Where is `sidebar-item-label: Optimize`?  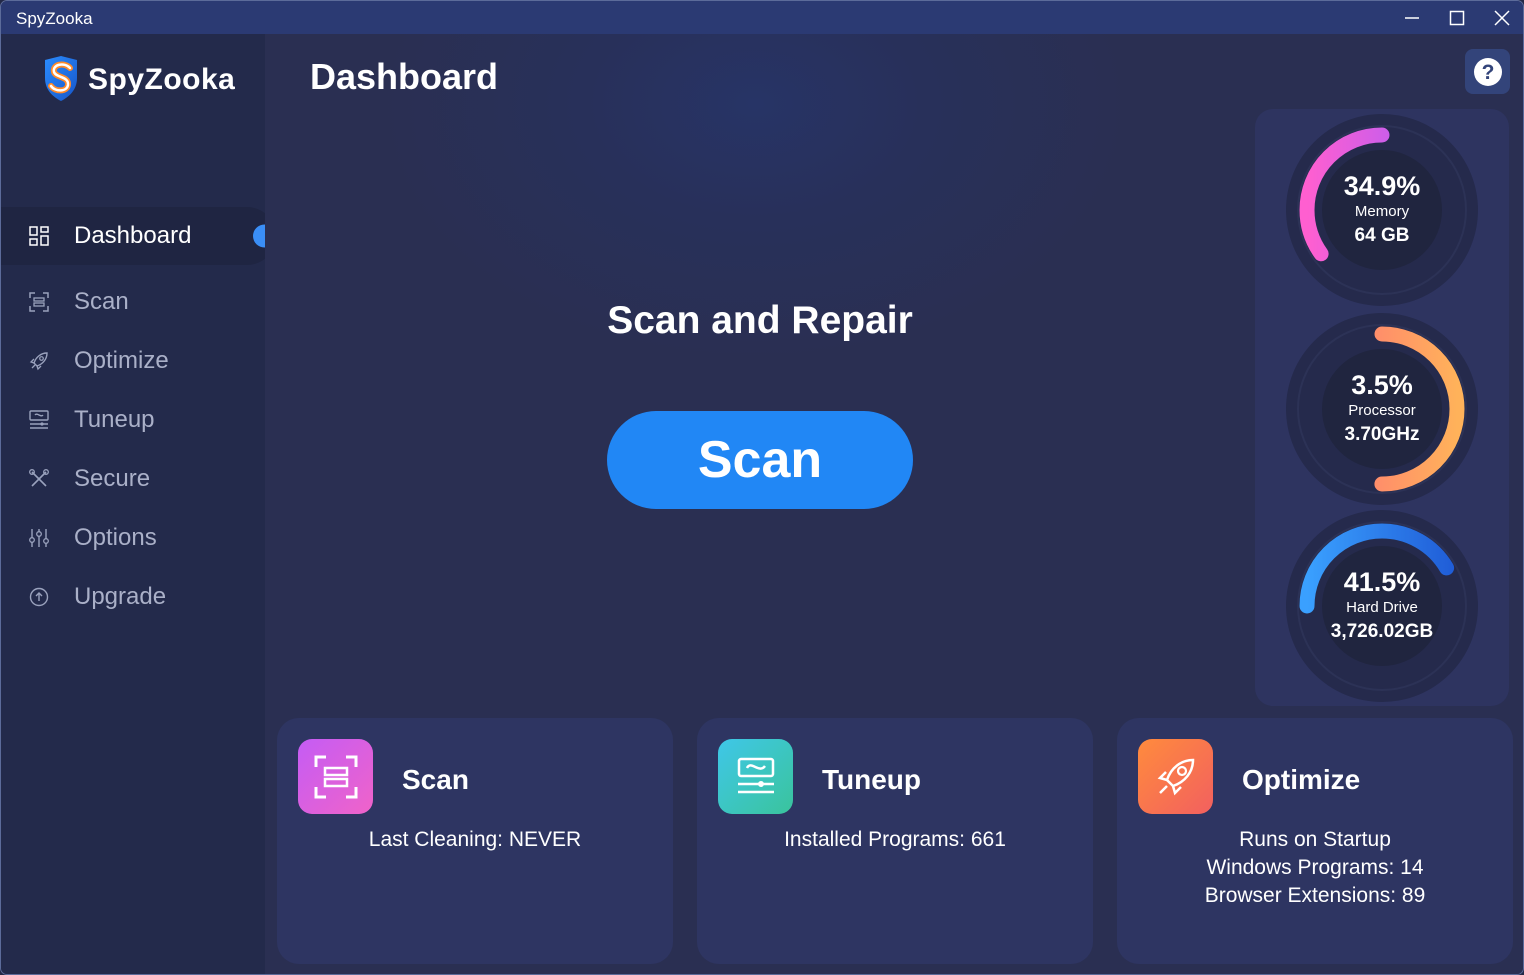 sidebar-item-label: Optimize is located at coordinates (121, 360).